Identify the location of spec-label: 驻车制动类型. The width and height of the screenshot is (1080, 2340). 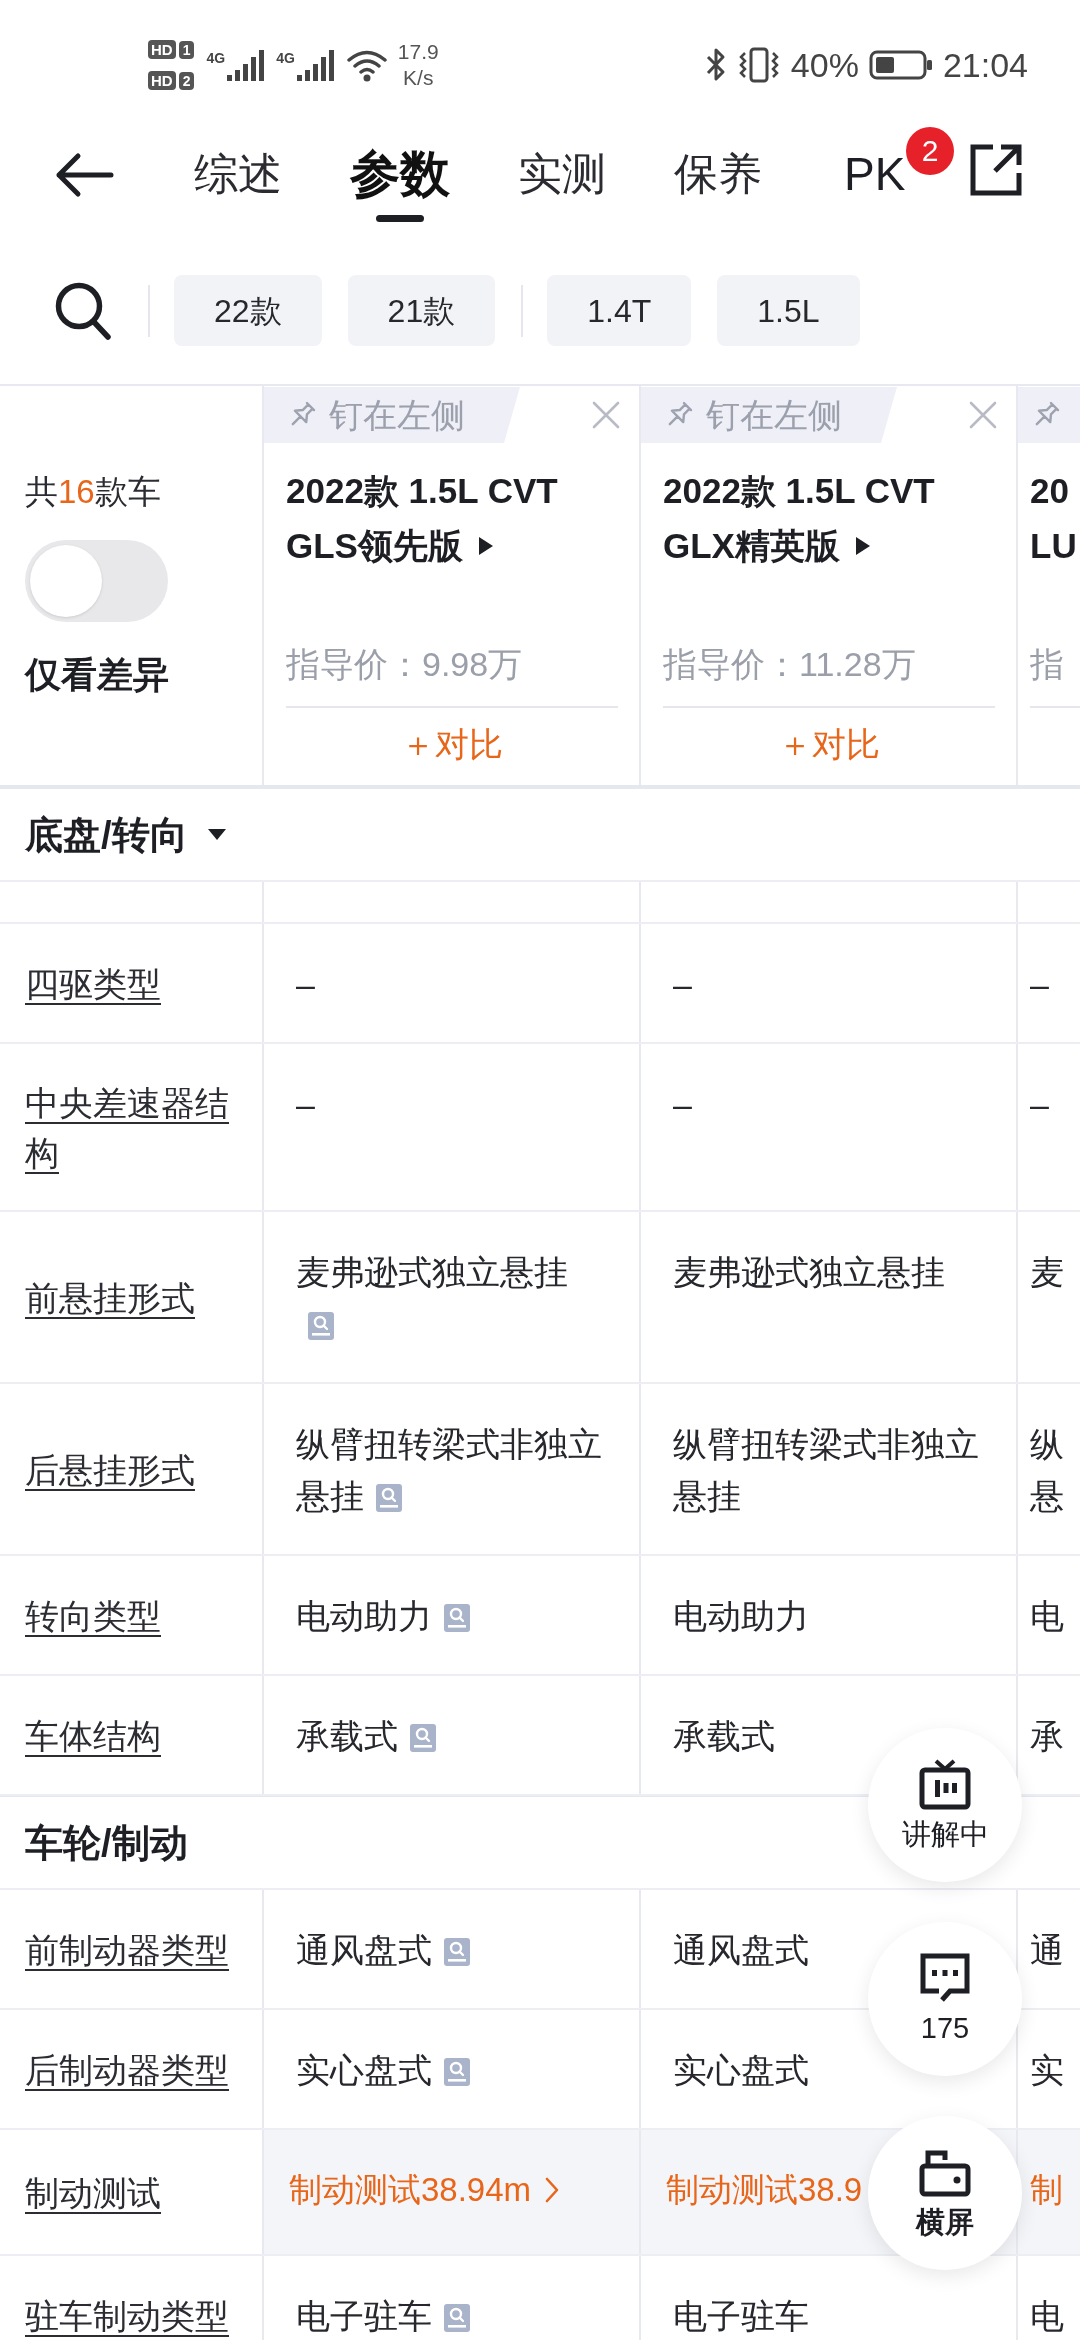
(127, 2315).